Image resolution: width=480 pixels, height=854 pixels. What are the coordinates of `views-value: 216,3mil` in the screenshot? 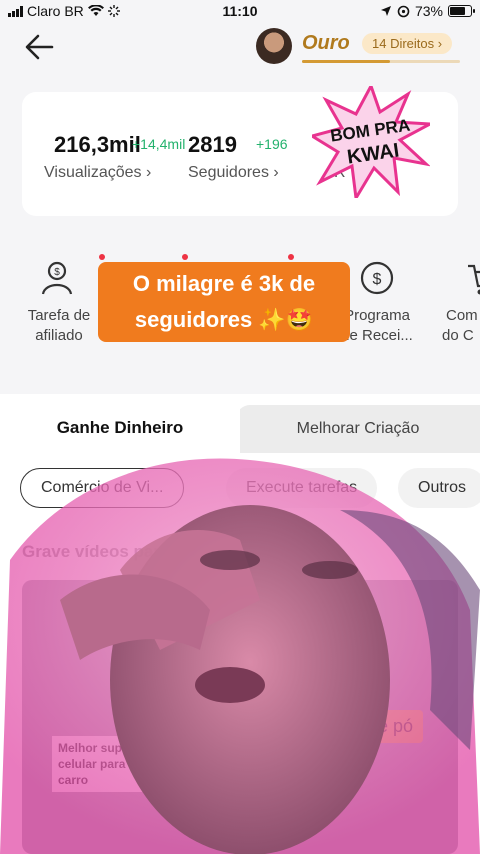 It's located at (97, 144).